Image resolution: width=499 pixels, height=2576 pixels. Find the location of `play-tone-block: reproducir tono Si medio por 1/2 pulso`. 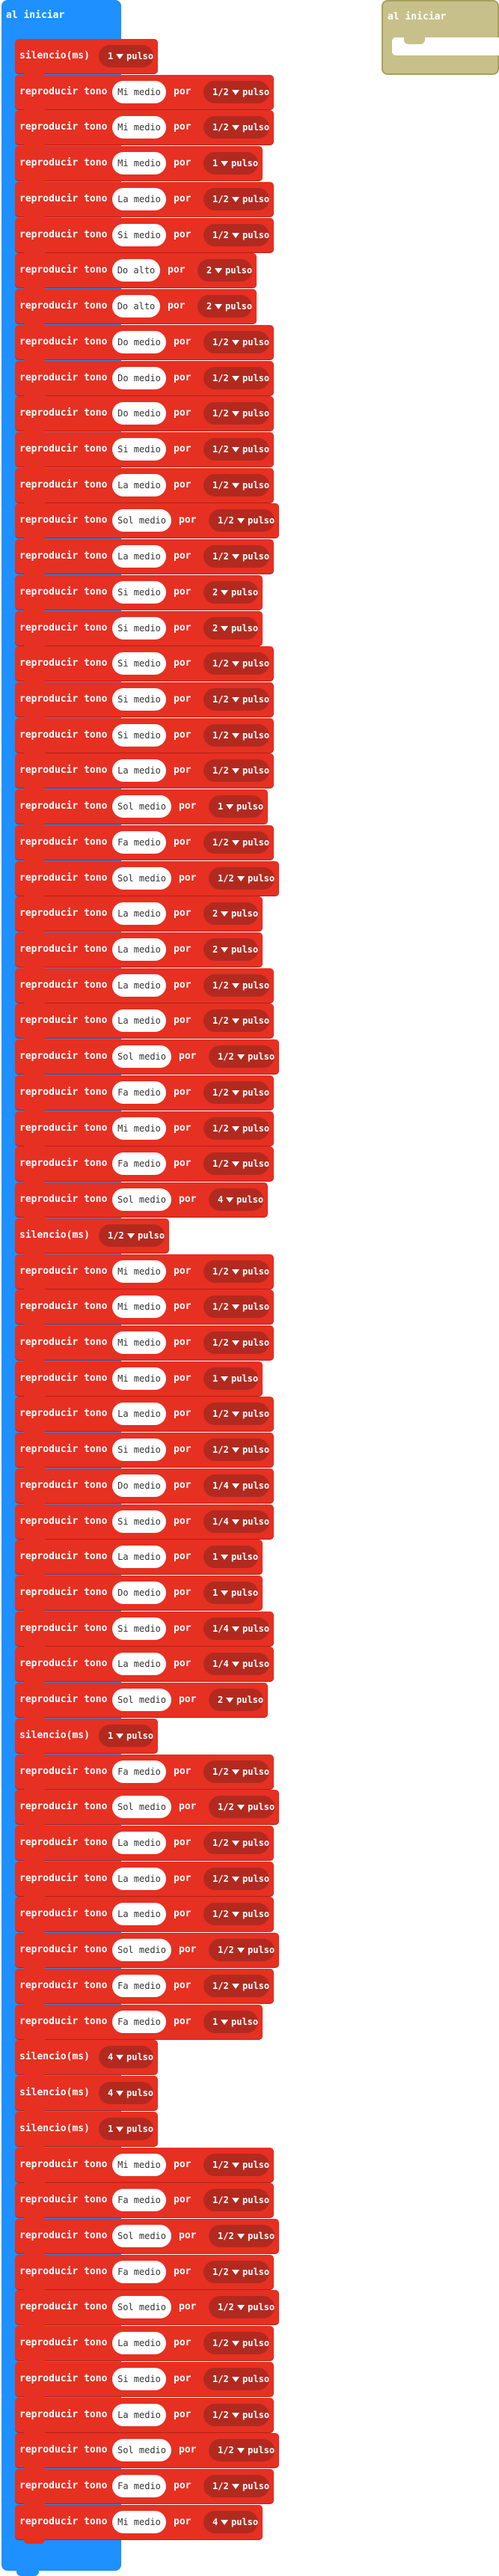

play-tone-block: reproducir tono Si medio por 1/2 pulso is located at coordinates (144, 666).